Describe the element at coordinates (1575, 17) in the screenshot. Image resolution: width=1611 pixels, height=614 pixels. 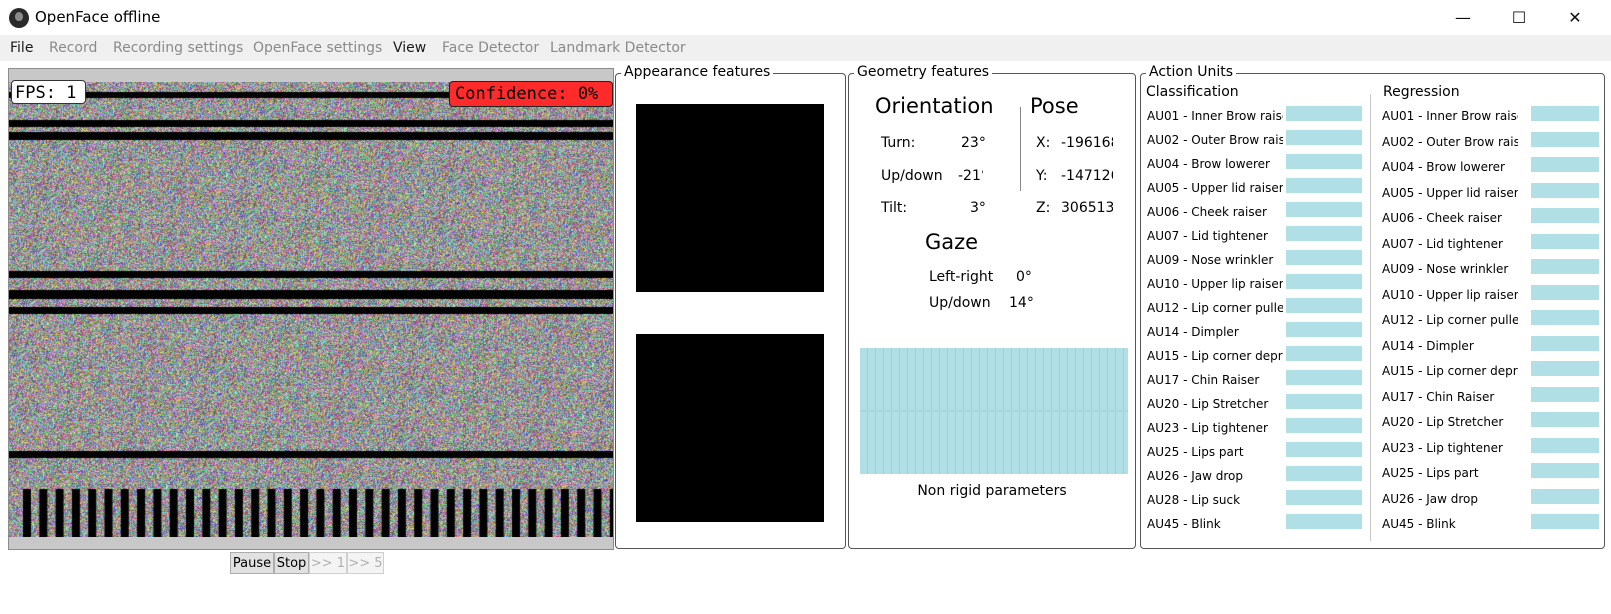
I see `close-button: ✕` at that location.